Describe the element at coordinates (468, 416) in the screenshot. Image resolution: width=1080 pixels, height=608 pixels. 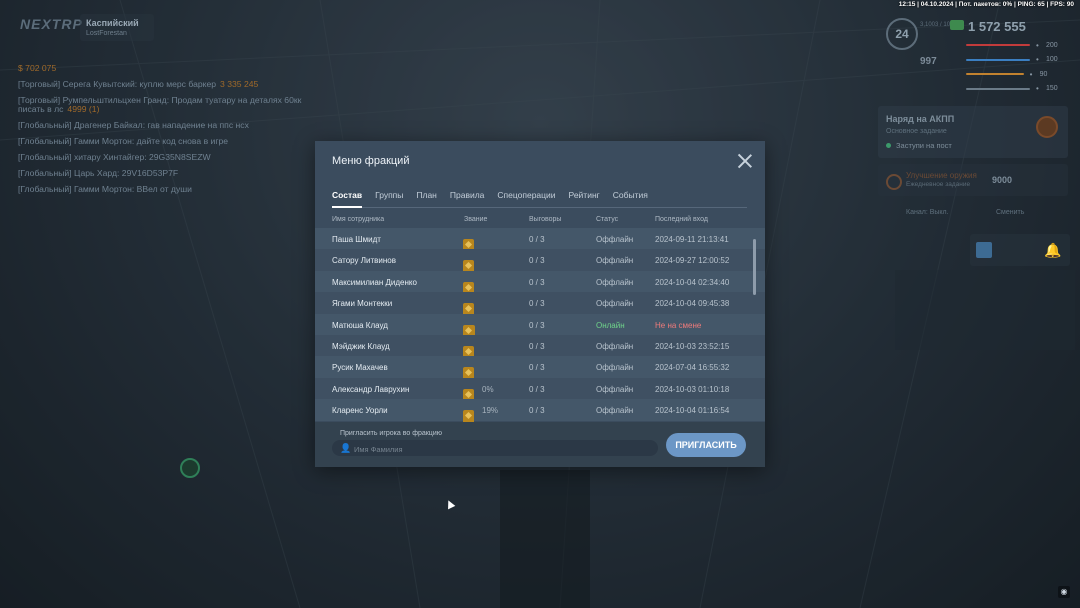
I see `rank-icon` at that location.